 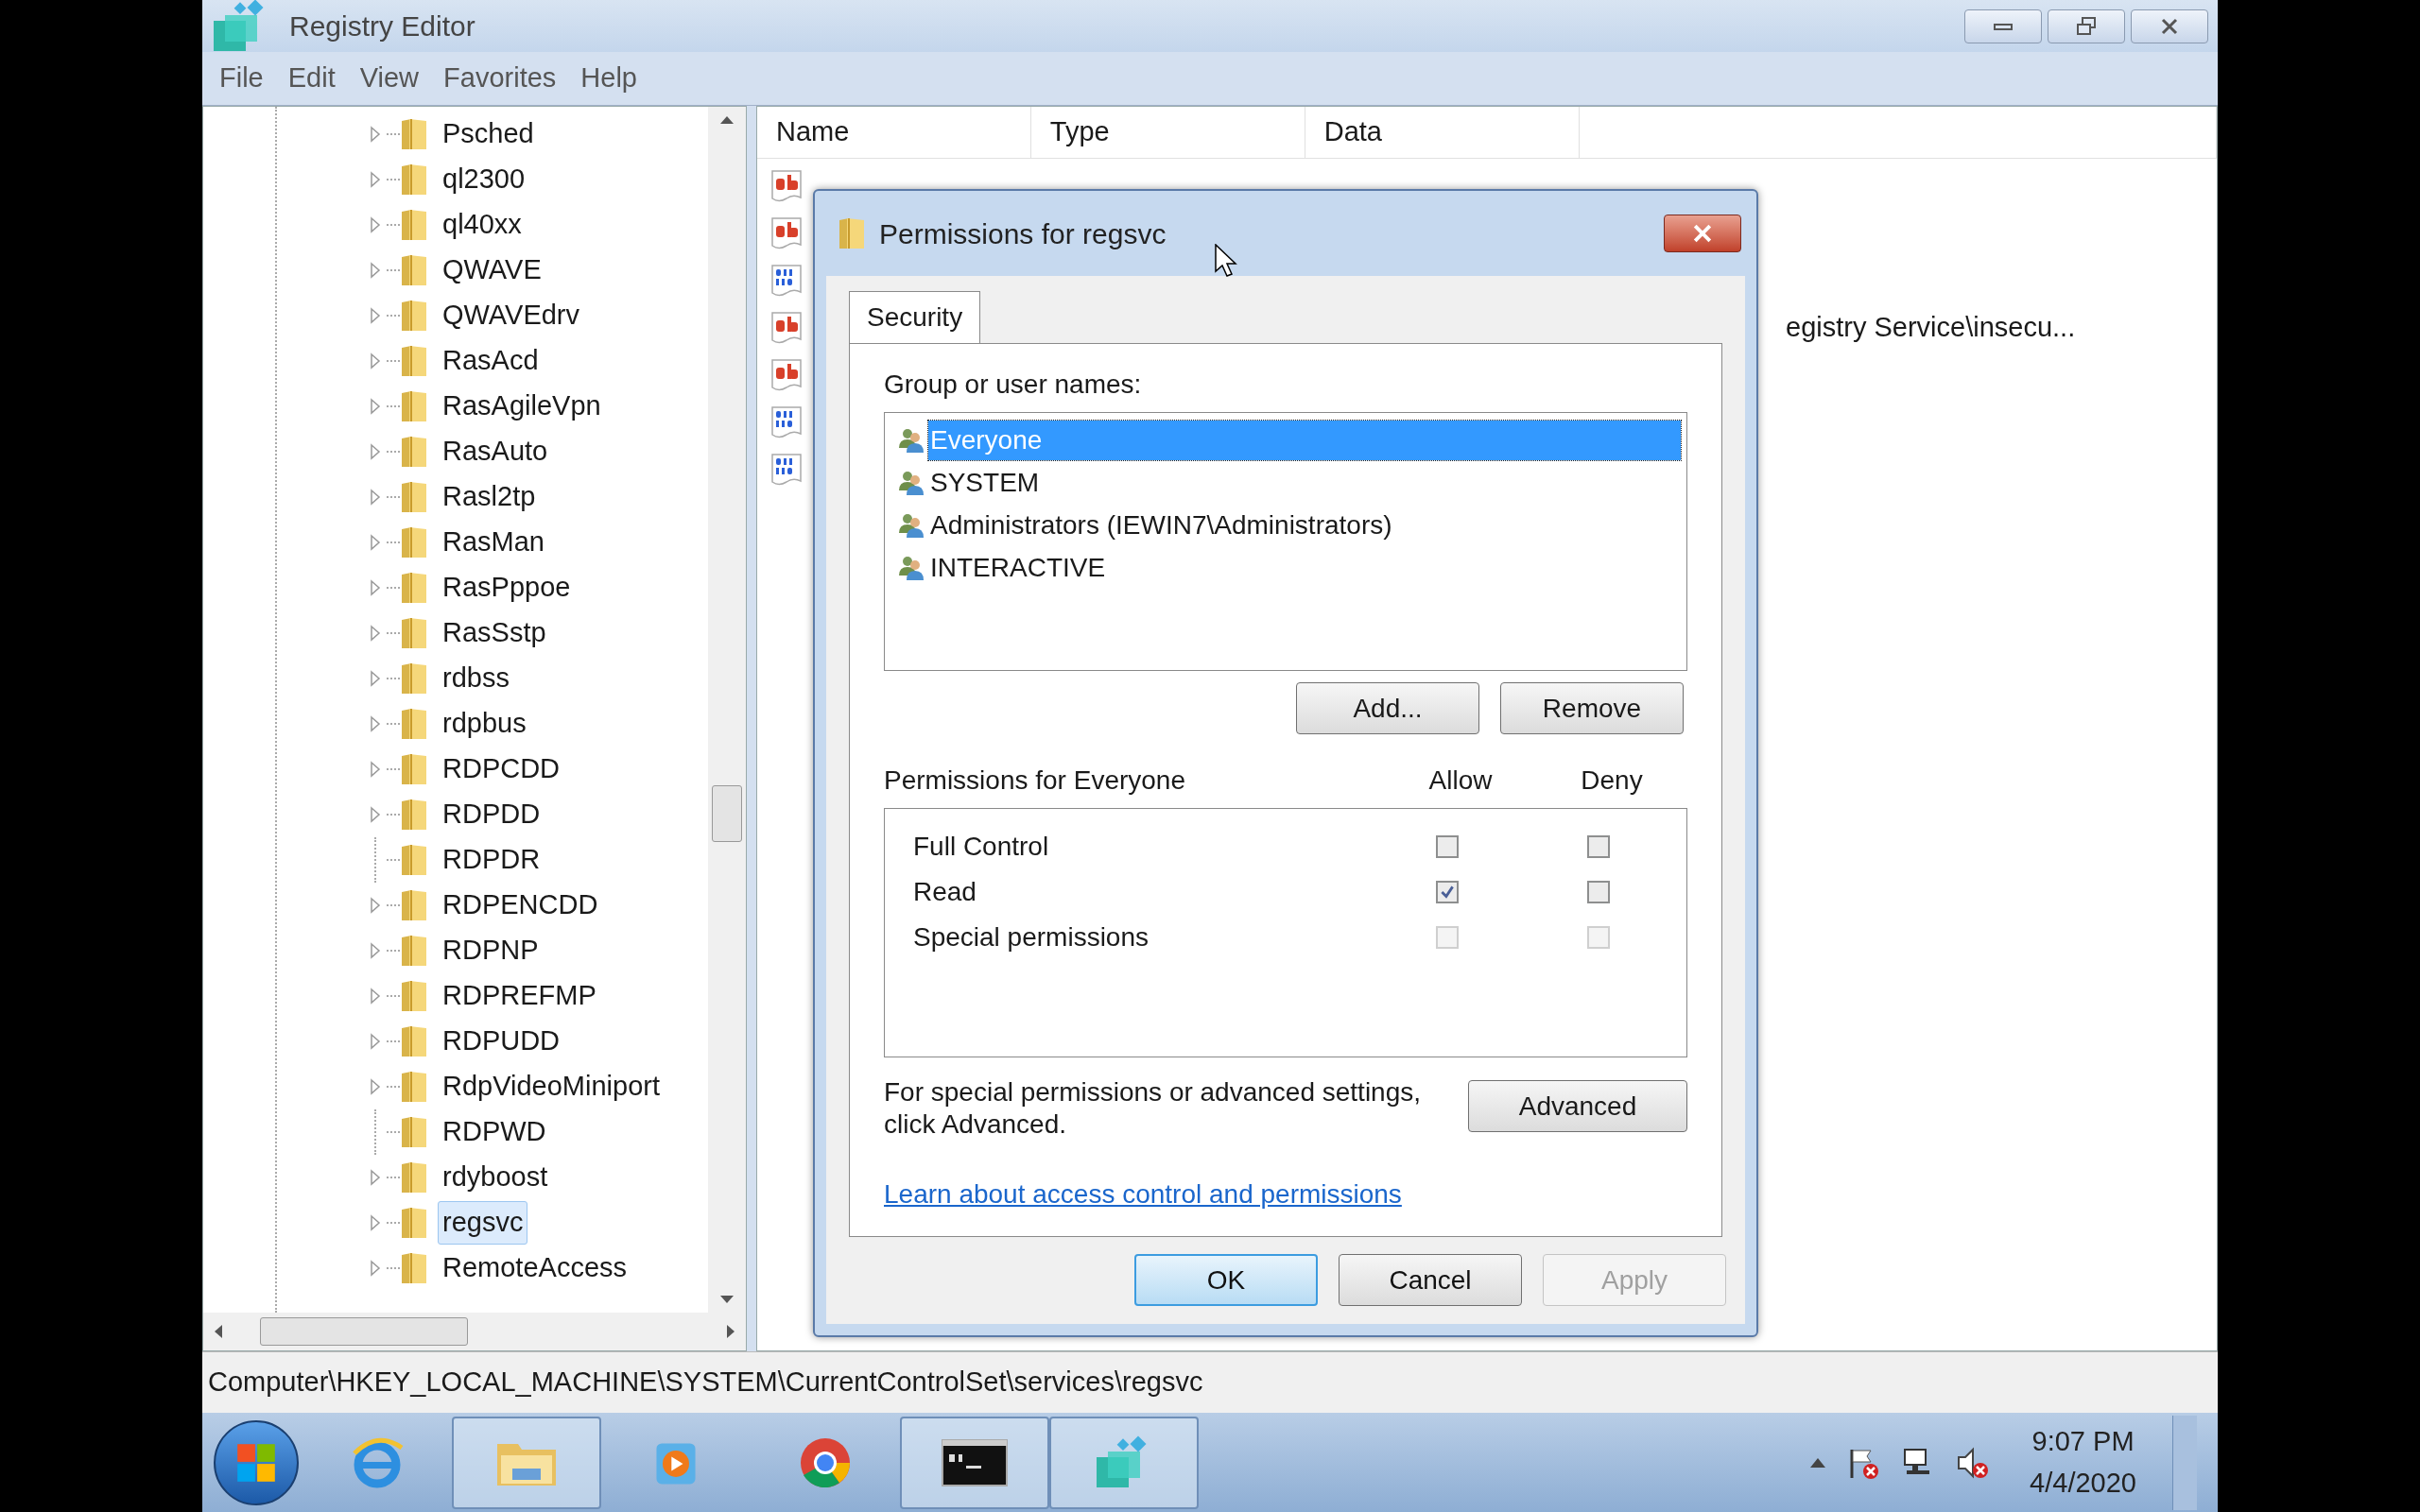 I want to click on tree-item: RDPDR, so click(x=491, y=860).